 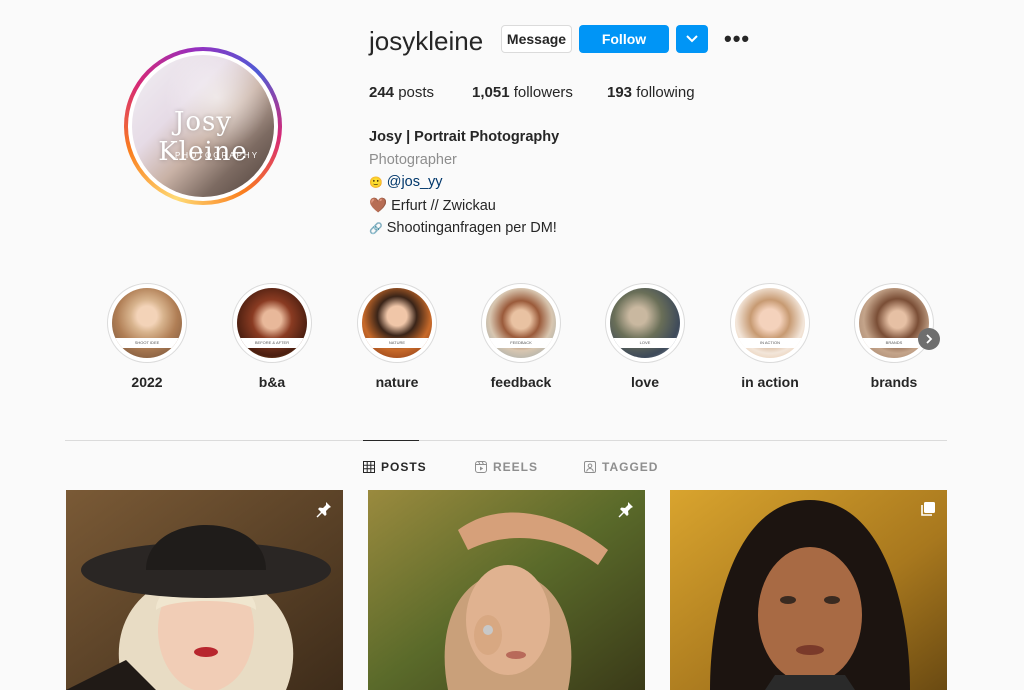 What do you see at coordinates (147, 382) in the screenshot?
I see `highlight-label: 2022` at bounding box center [147, 382].